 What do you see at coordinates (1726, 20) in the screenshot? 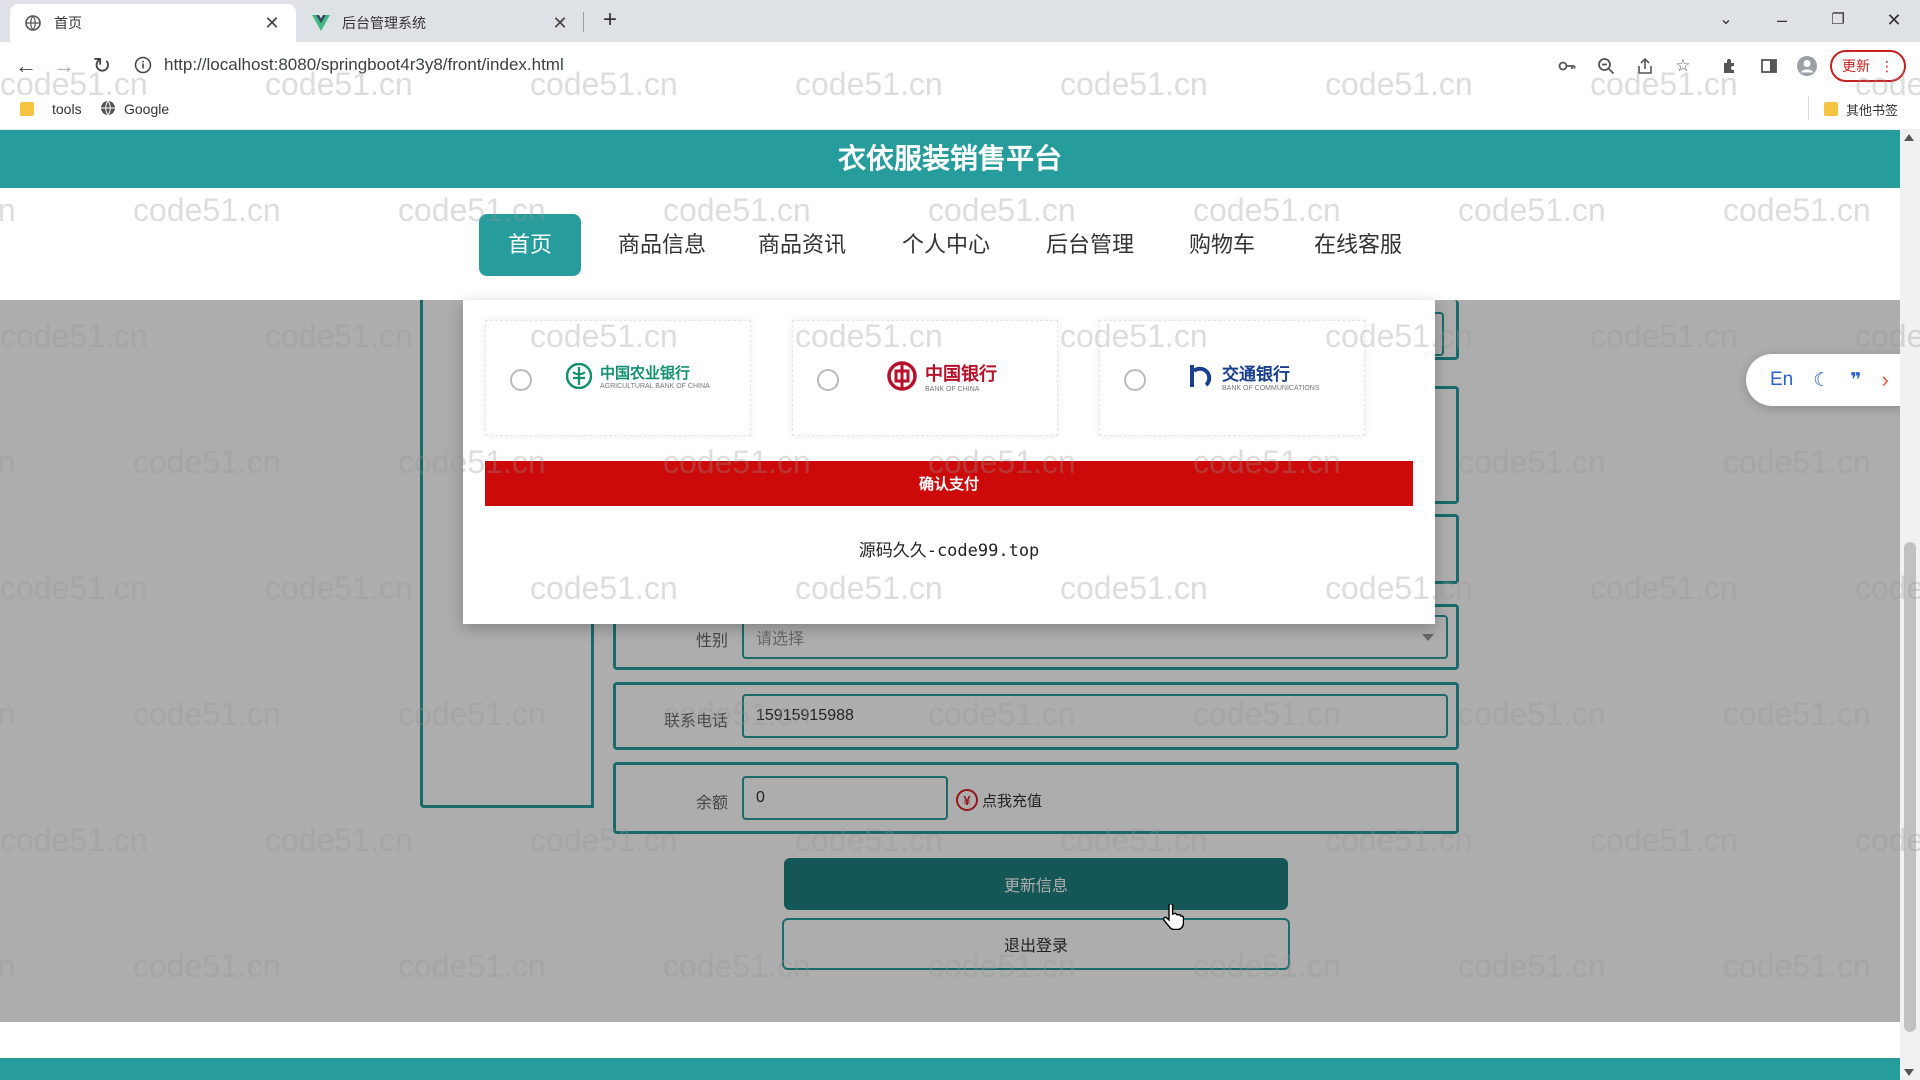
I see `tab-search-icon: ⌄` at bounding box center [1726, 20].